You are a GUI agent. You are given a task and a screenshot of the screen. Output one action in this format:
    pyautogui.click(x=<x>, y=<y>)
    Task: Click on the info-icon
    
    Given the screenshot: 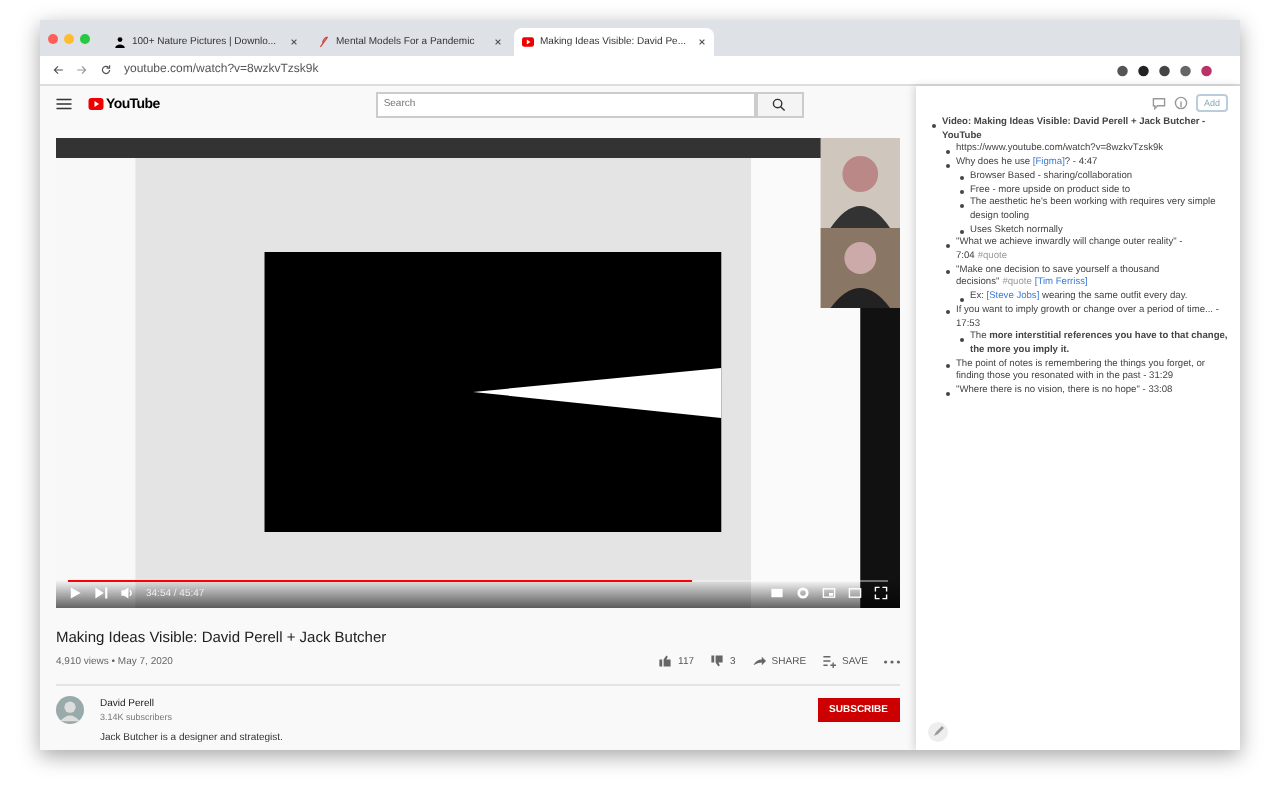 What is the action you would take?
    pyautogui.click(x=1180, y=103)
    